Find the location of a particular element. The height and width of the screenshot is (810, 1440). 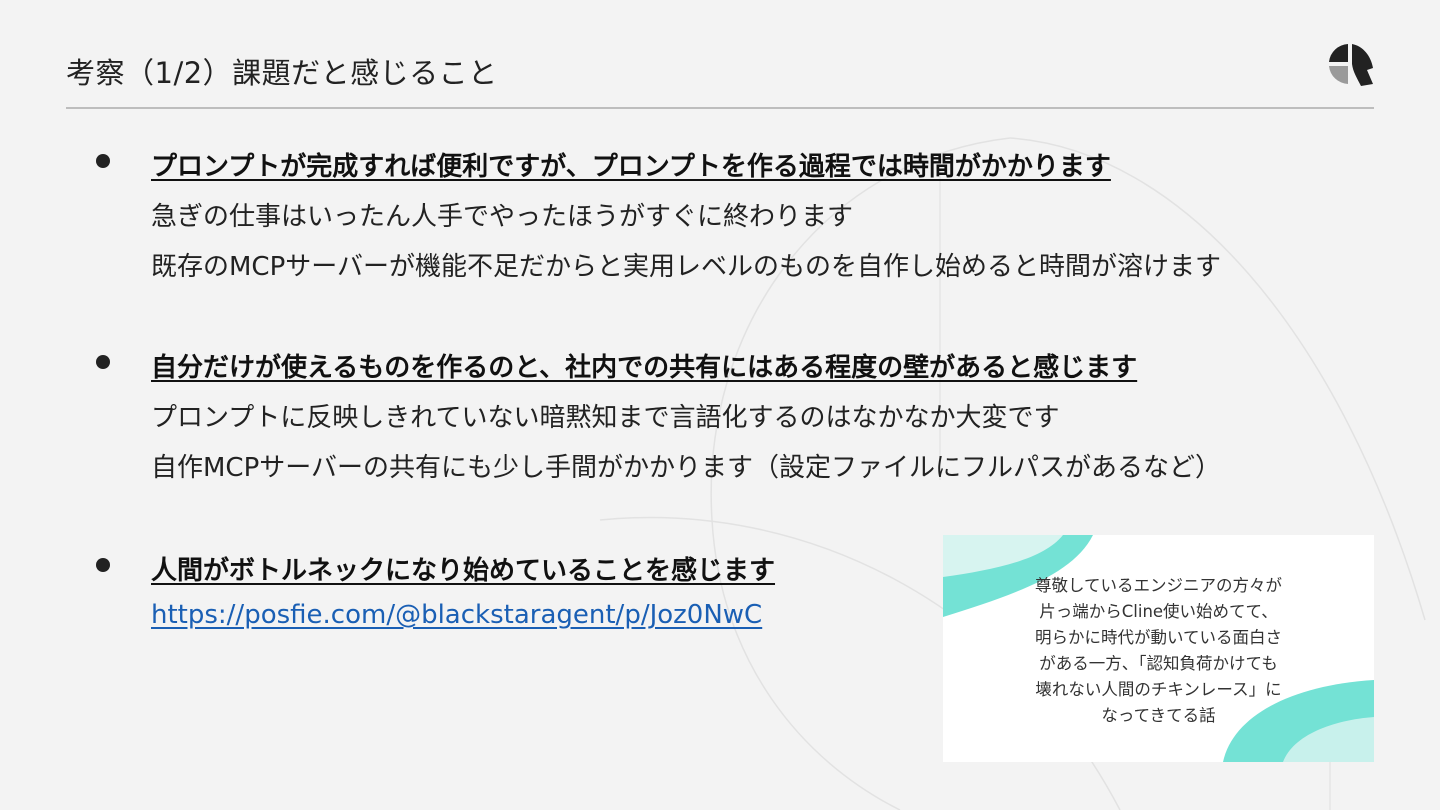

slide-title: 考察（1/2）課題だと感じること is located at coordinates (282, 73).